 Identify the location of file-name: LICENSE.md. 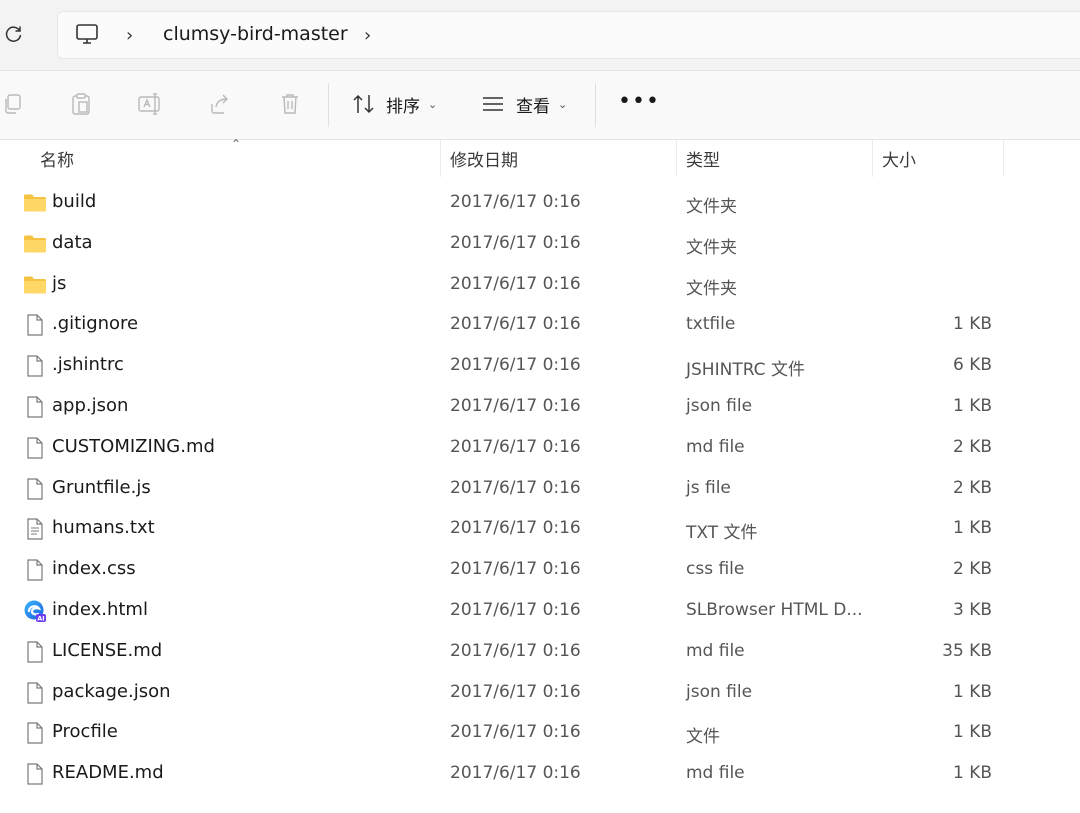
(107, 650).